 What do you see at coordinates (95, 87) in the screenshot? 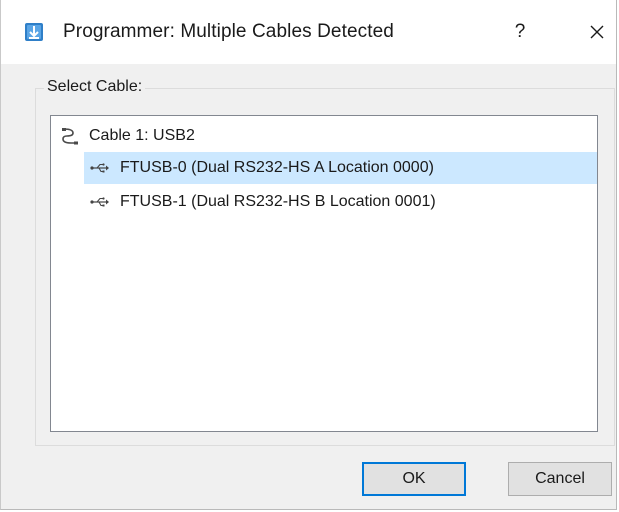
I see `select-cable-label: Select Cable:` at bounding box center [95, 87].